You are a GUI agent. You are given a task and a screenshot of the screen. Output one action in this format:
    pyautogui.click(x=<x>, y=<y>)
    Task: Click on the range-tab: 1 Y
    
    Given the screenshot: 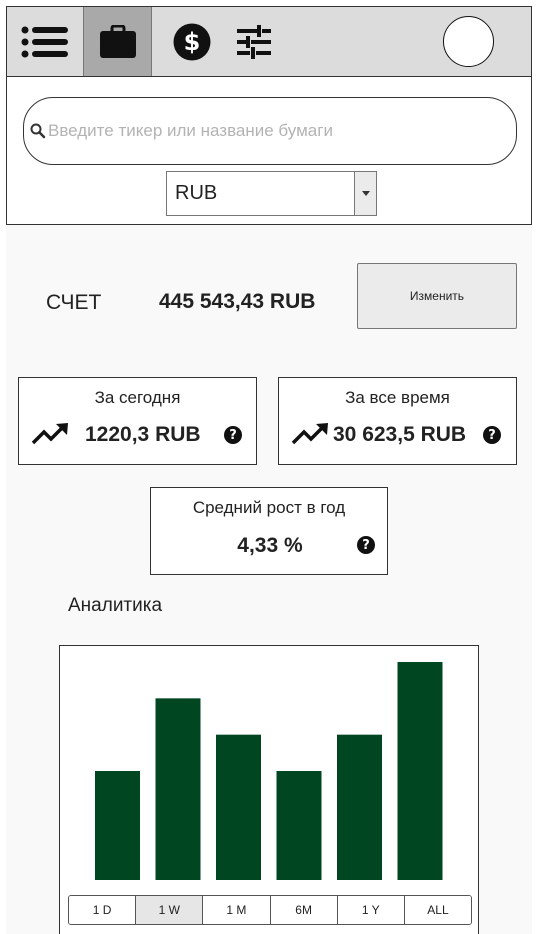 What is the action you would take?
    pyautogui.click(x=371, y=910)
    